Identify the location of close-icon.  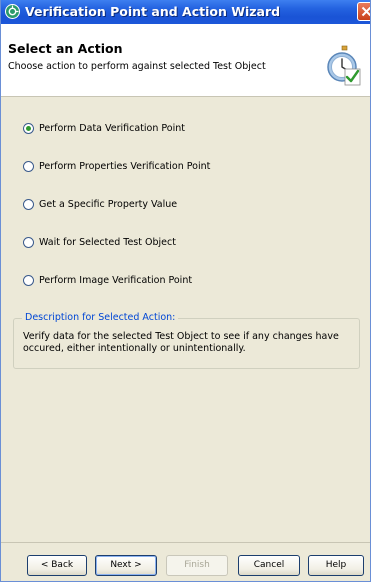
(365, 11).